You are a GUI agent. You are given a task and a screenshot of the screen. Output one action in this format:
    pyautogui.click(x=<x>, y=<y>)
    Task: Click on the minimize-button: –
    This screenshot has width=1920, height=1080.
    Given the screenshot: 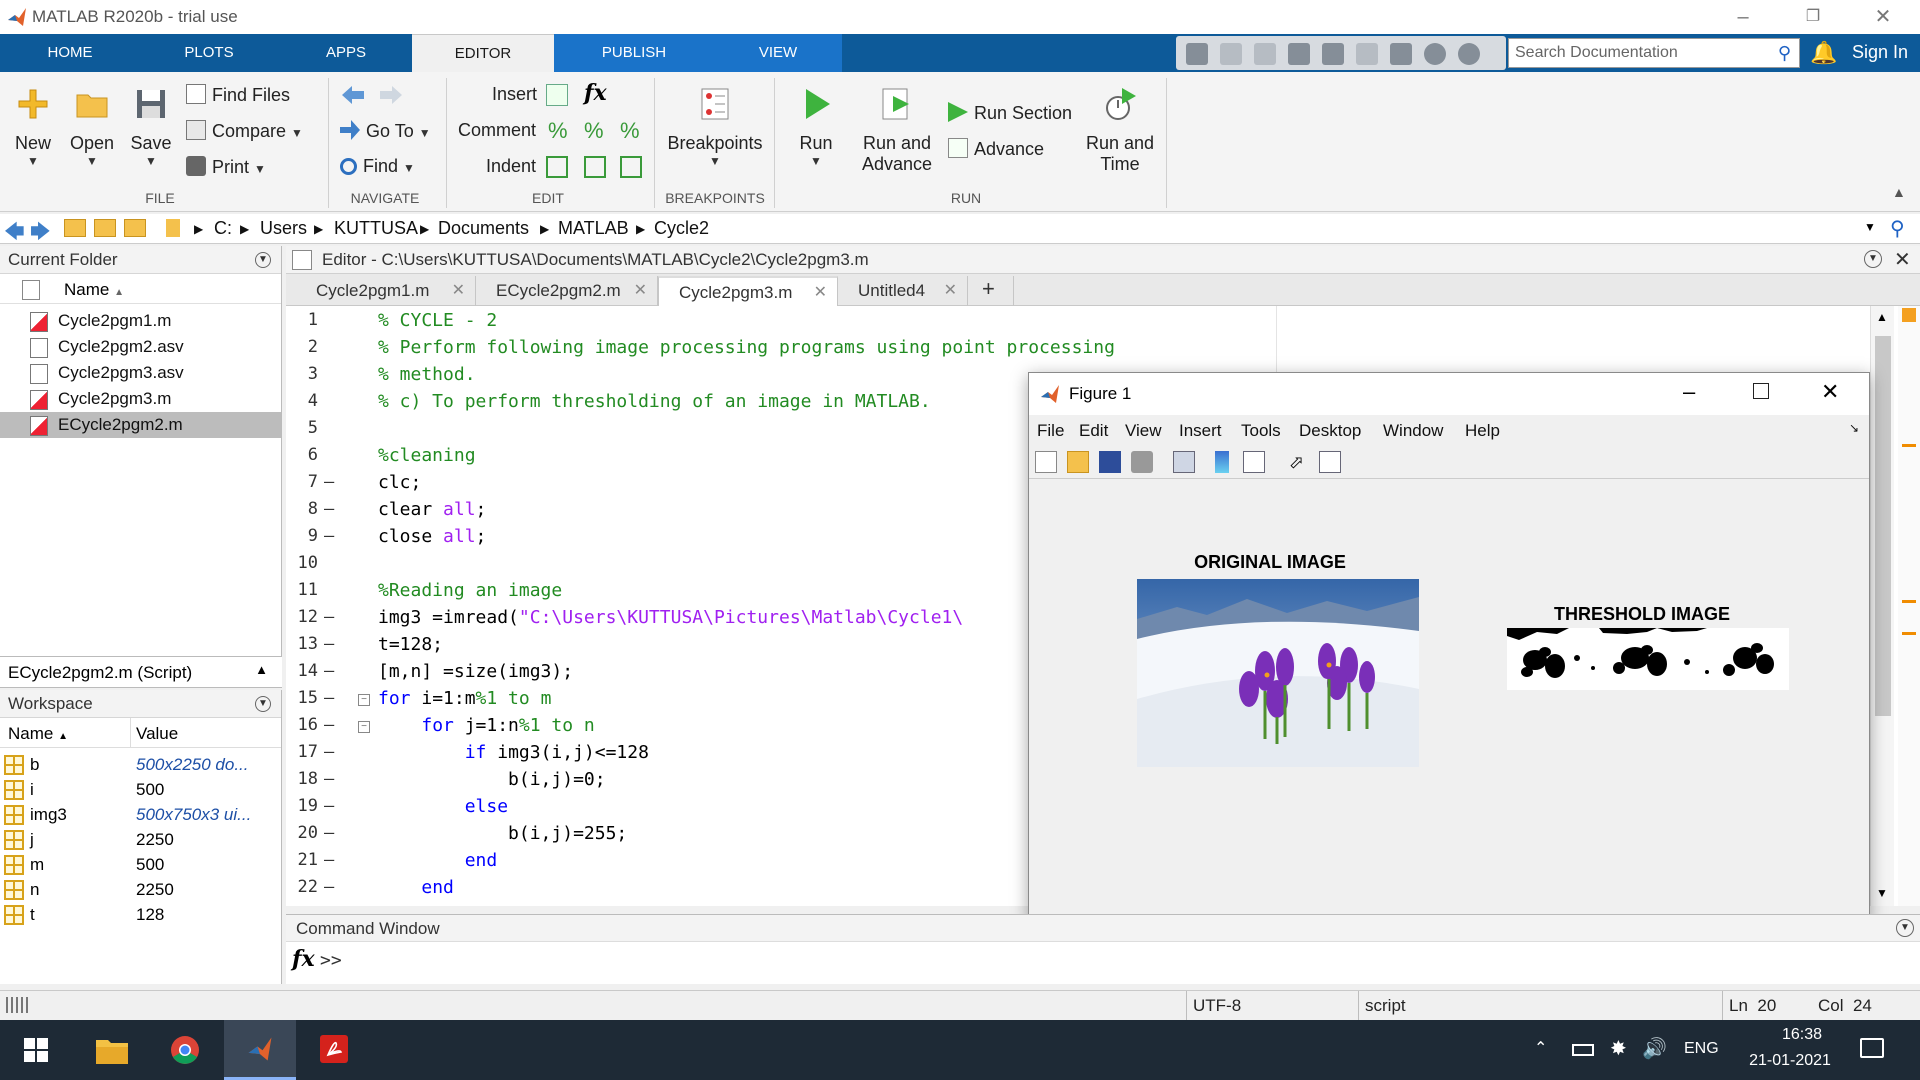 What is the action you would take?
    pyautogui.click(x=1743, y=17)
    